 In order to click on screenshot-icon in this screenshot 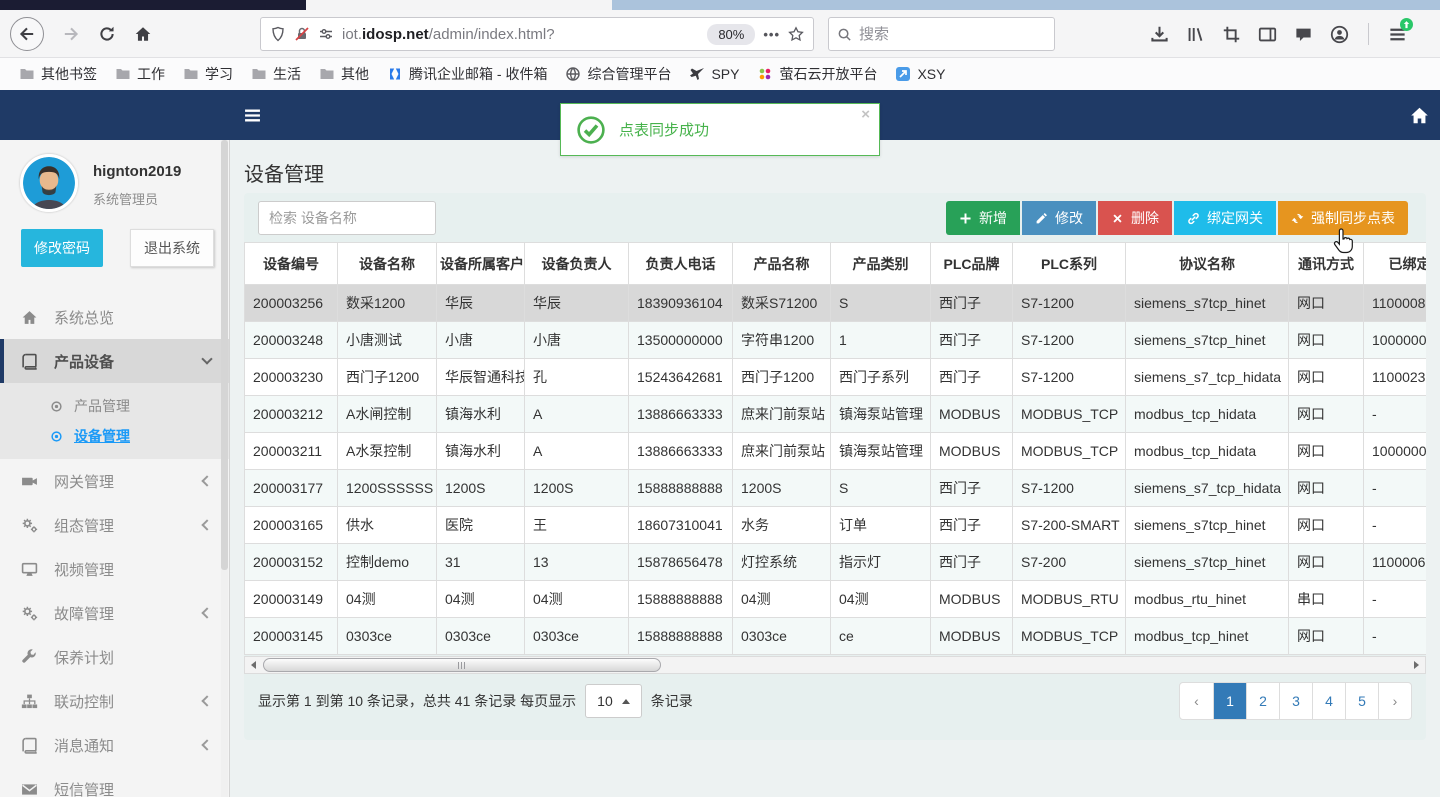, I will do `click(1231, 34)`.